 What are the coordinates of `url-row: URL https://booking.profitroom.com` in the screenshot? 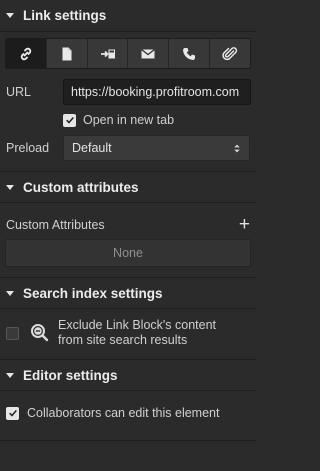 It's located at (128, 92).